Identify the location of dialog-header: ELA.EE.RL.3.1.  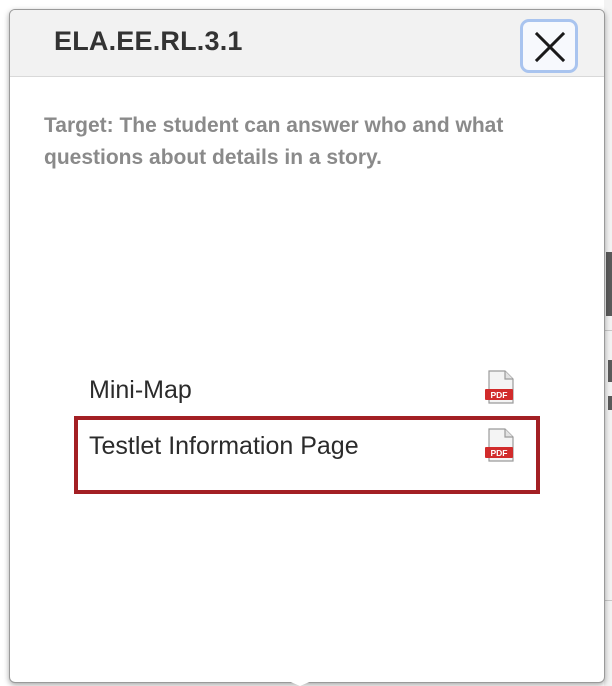
(307, 43).